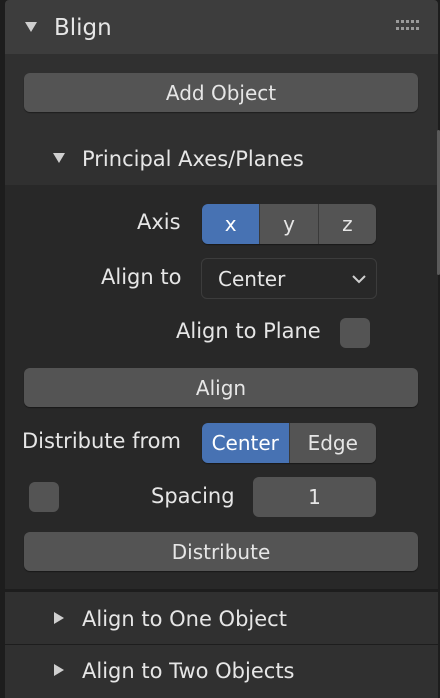 Image resolution: width=440 pixels, height=698 pixels. What do you see at coordinates (188, 671) in the screenshot?
I see `section-title-align-to-two-objects: Align to Two Objects` at bounding box center [188, 671].